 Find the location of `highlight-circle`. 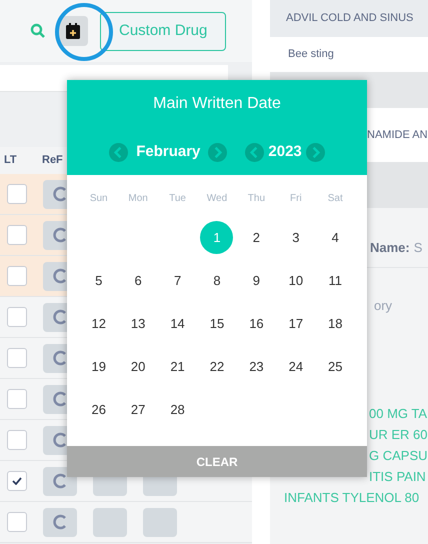

highlight-circle is located at coordinates (84, 32).